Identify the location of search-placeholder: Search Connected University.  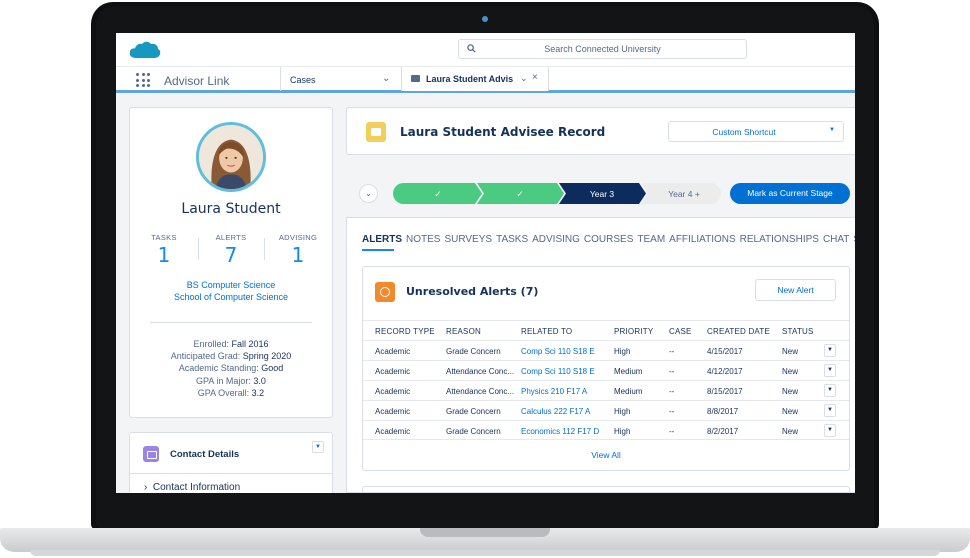
(602, 49).